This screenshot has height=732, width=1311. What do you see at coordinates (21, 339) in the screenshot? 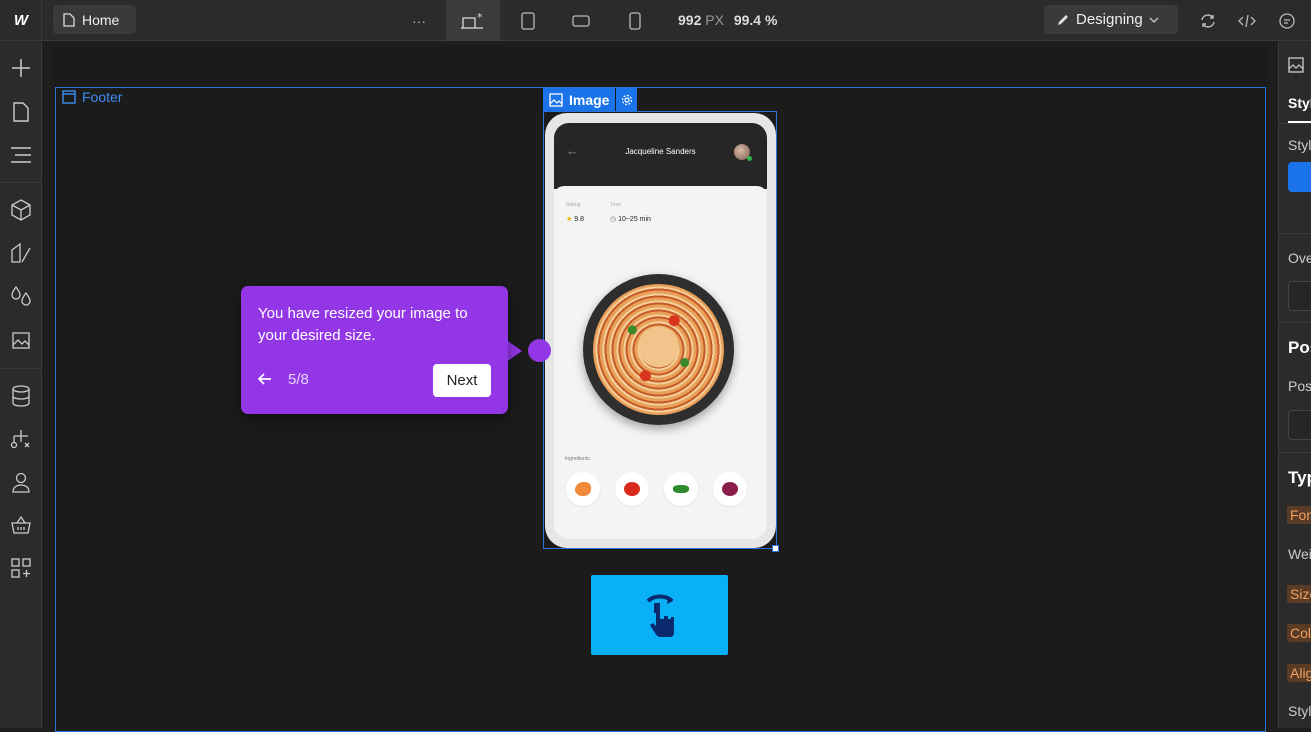
I see `assets-icon` at bounding box center [21, 339].